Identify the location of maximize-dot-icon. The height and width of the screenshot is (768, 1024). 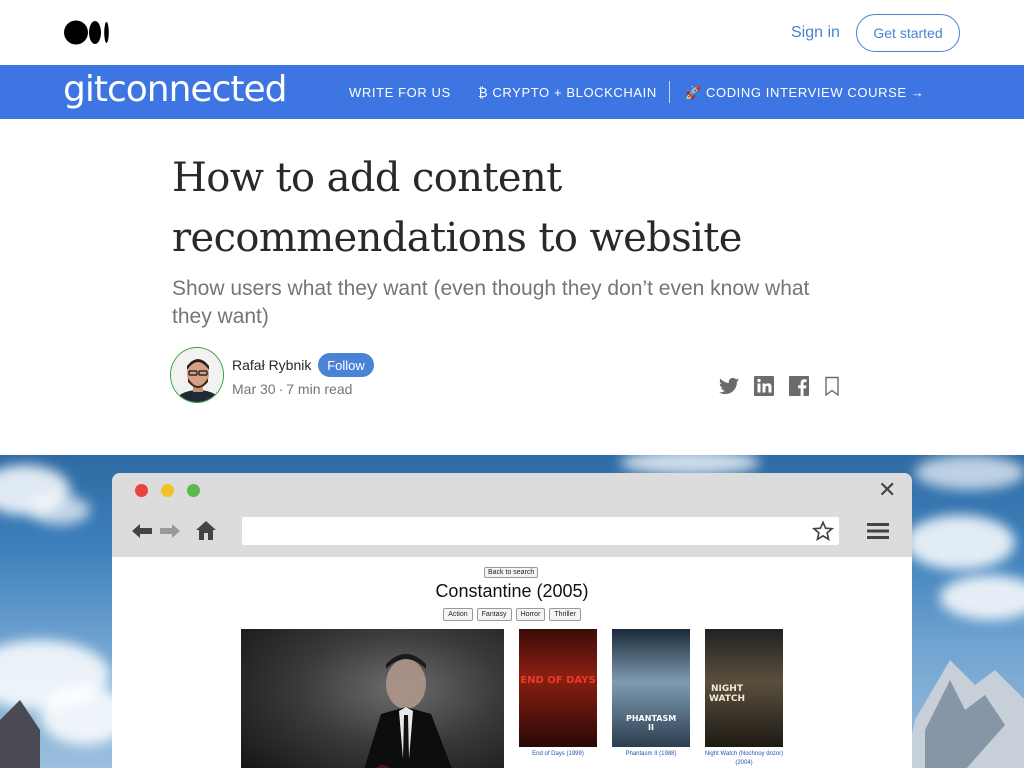
(193, 490).